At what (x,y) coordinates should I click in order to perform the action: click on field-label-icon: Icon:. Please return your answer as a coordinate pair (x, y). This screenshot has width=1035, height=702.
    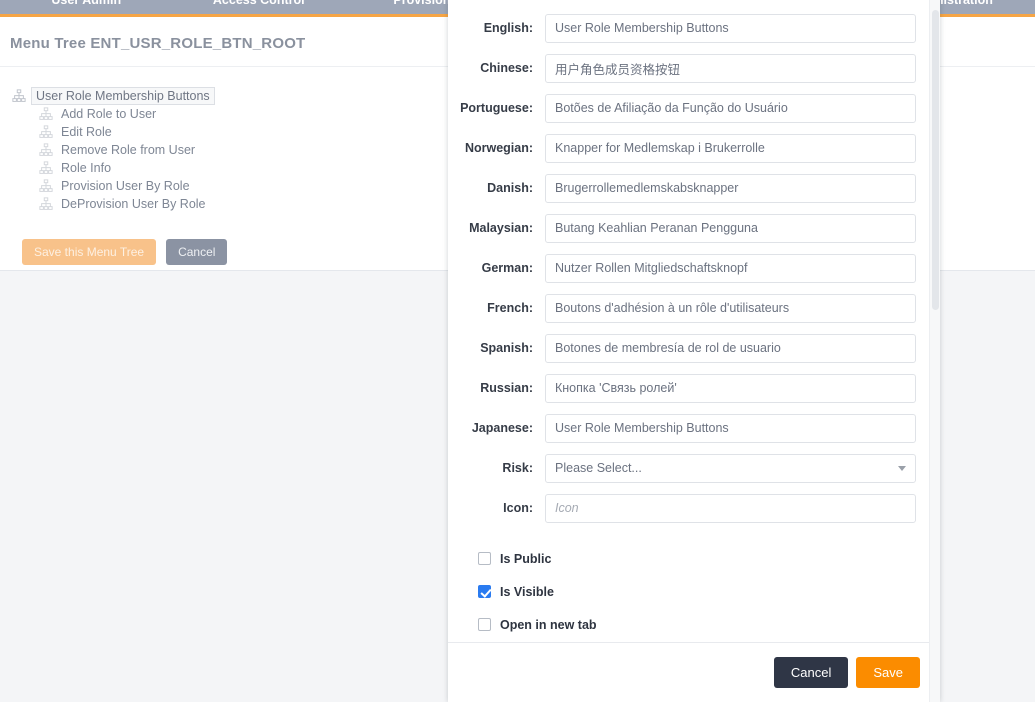
    Looking at the image, I should click on (518, 508).